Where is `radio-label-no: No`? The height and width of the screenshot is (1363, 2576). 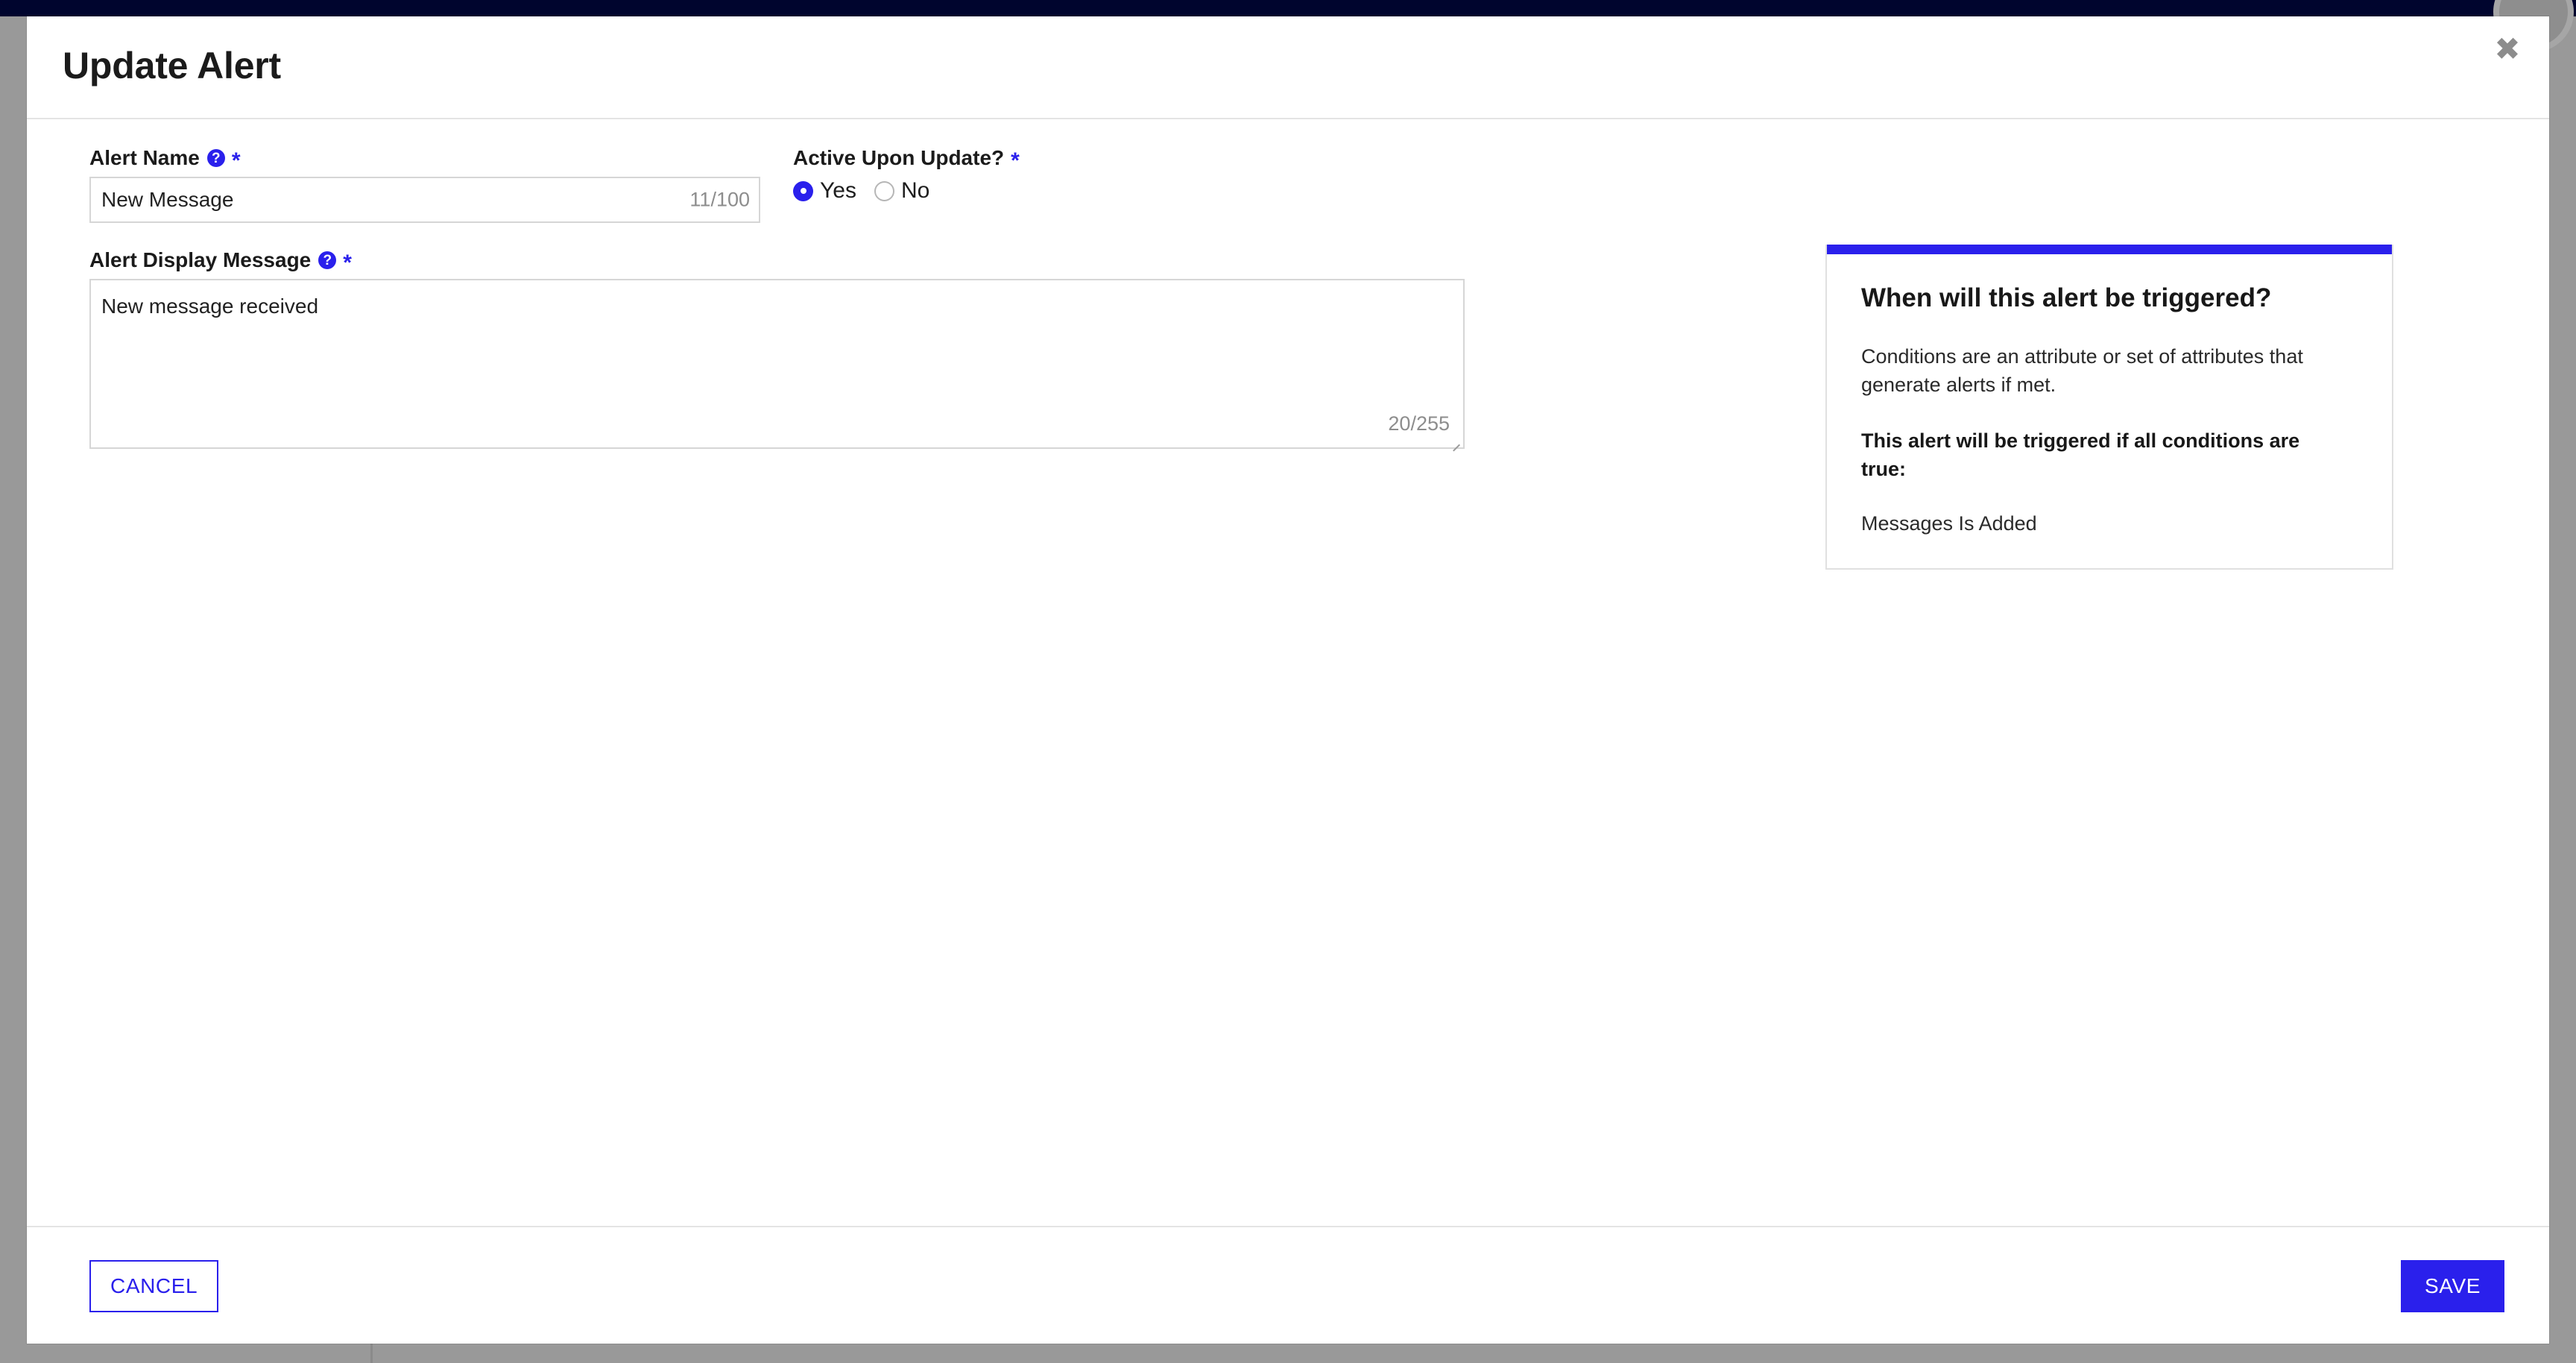 radio-label-no: No is located at coordinates (915, 190).